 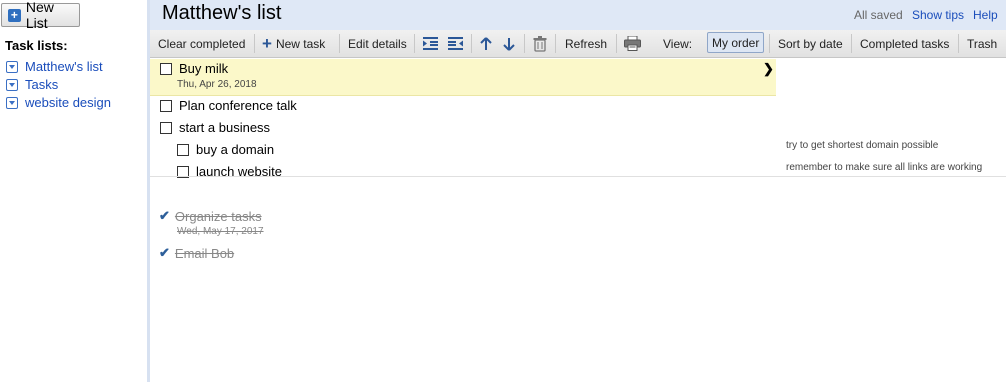 I want to click on clear-completed-button: Clear completed, so click(x=201, y=43).